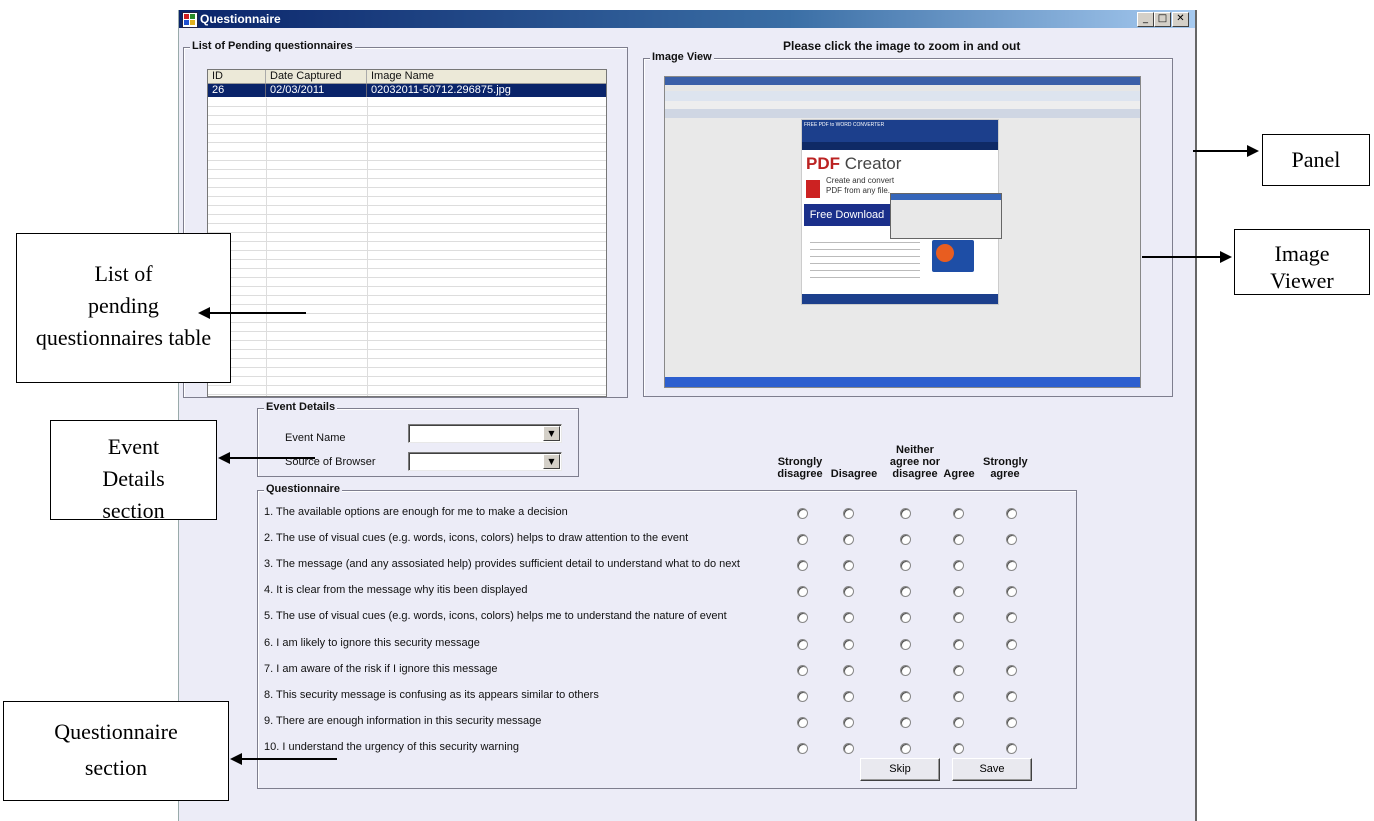 This screenshot has width=1374, height=821. I want to click on screenshot-addressbar, so click(902, 96).